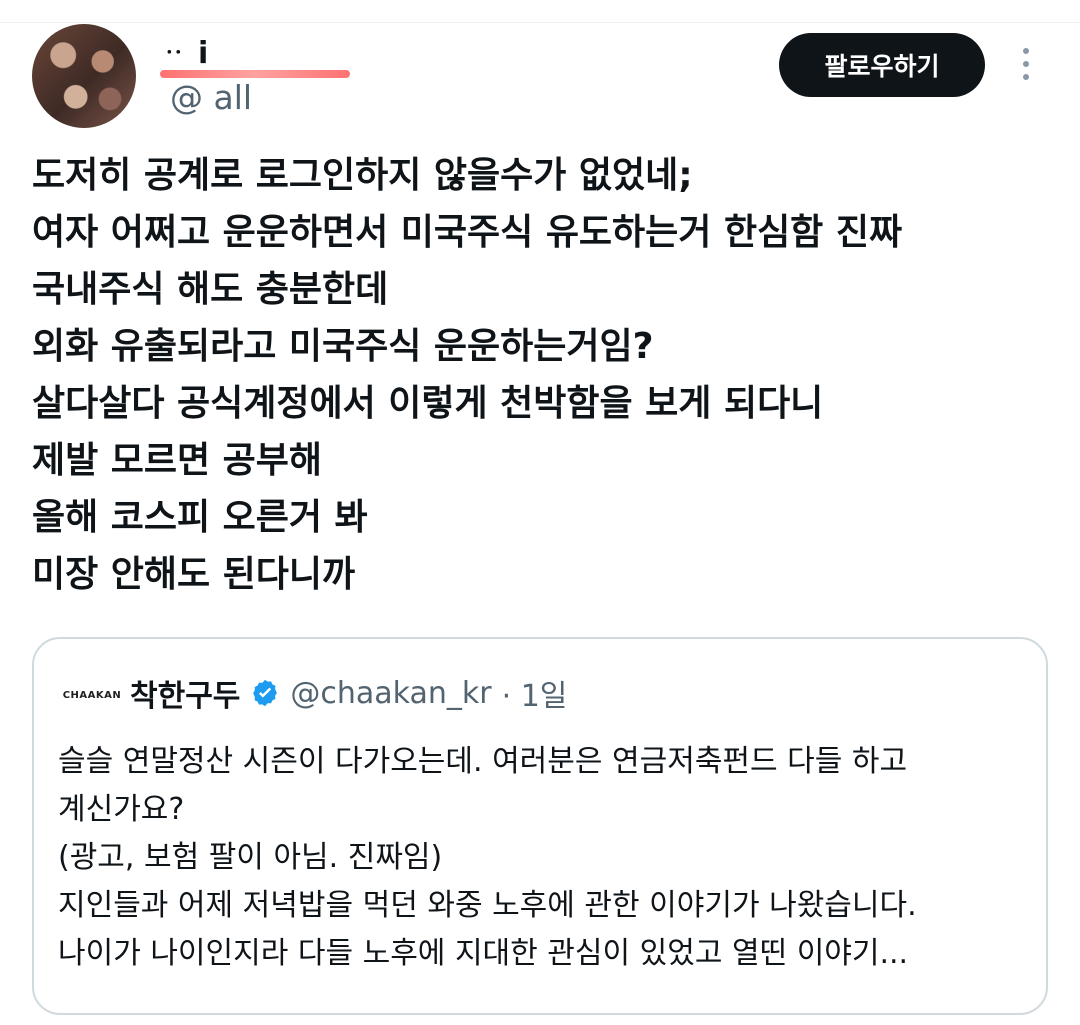 This screenshot has width=1080, height=1025. Describe the element at coordinates (177, 460) in the screenshot. I see `tweet-line: 제발 모르면 공부해` at that location.